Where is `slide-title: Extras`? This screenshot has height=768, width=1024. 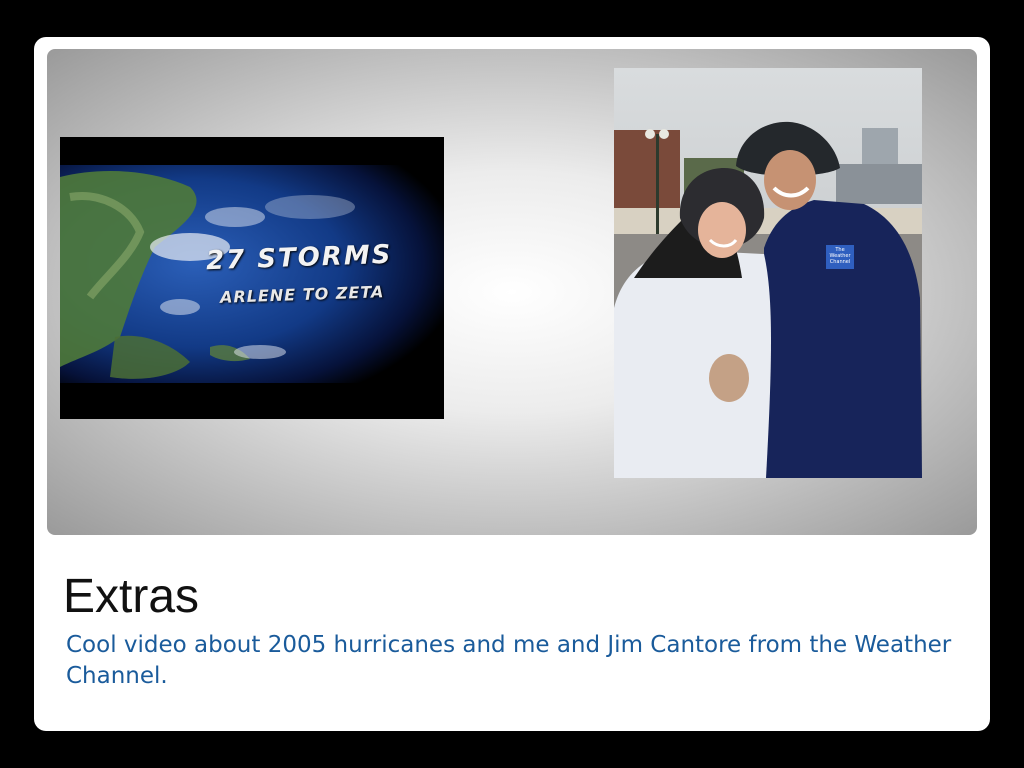
slide-title: Extras is located at coordinates (131, 596).